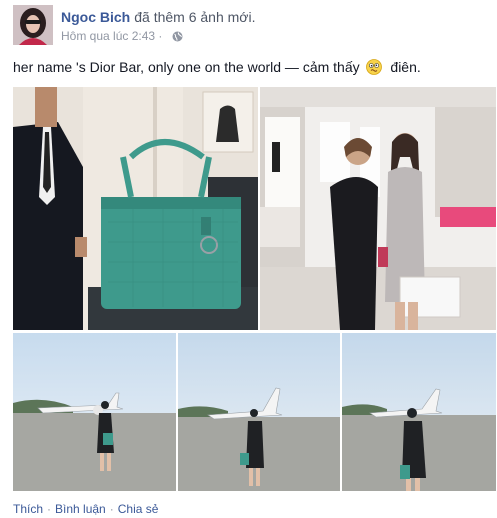 The height and width of the screenshot is (518, 497). I want to click on globe-icon, so click(177, 38).